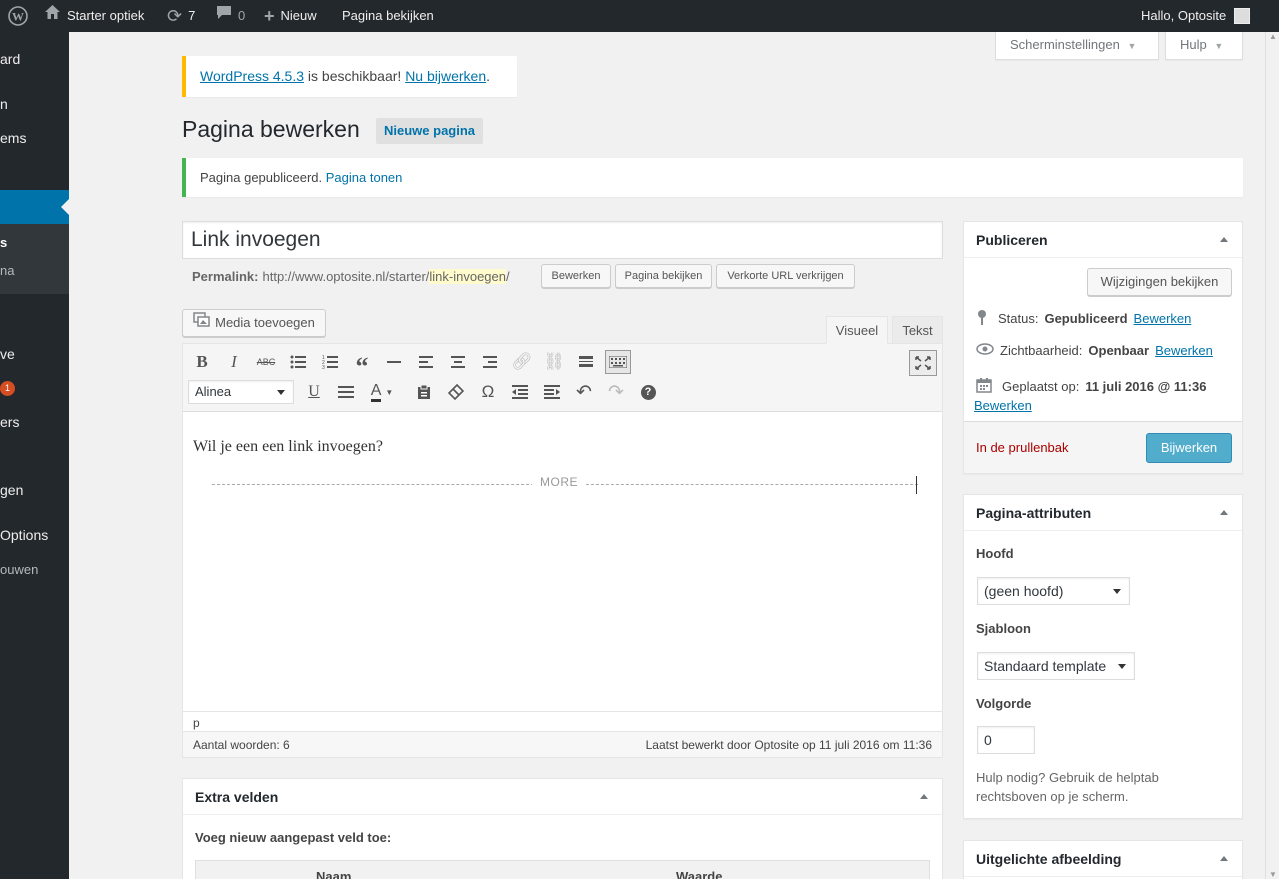 The height and width of the screenshot is (879, 1279). I want to click on publish-header: Publiceren, so click(1103, 240).